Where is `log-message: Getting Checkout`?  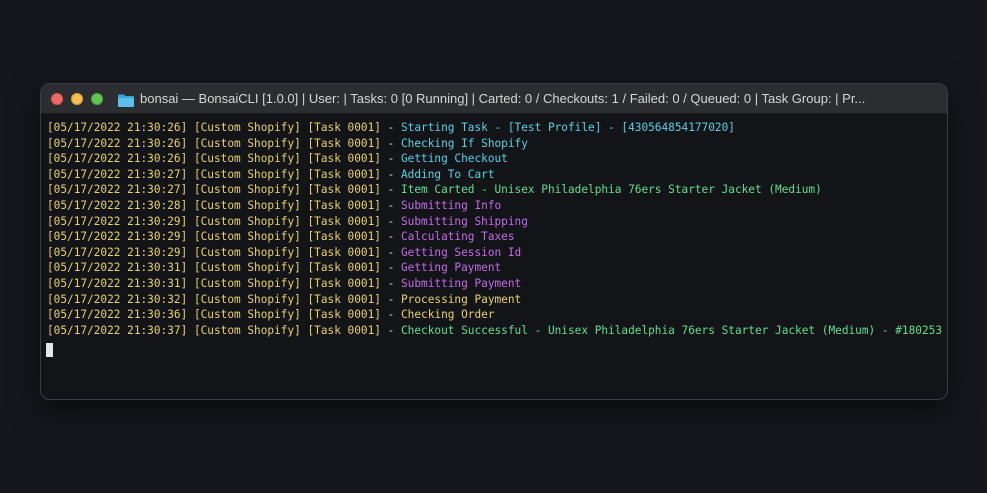 log-message: Getting Checkout is located at coordinates (454, 159).